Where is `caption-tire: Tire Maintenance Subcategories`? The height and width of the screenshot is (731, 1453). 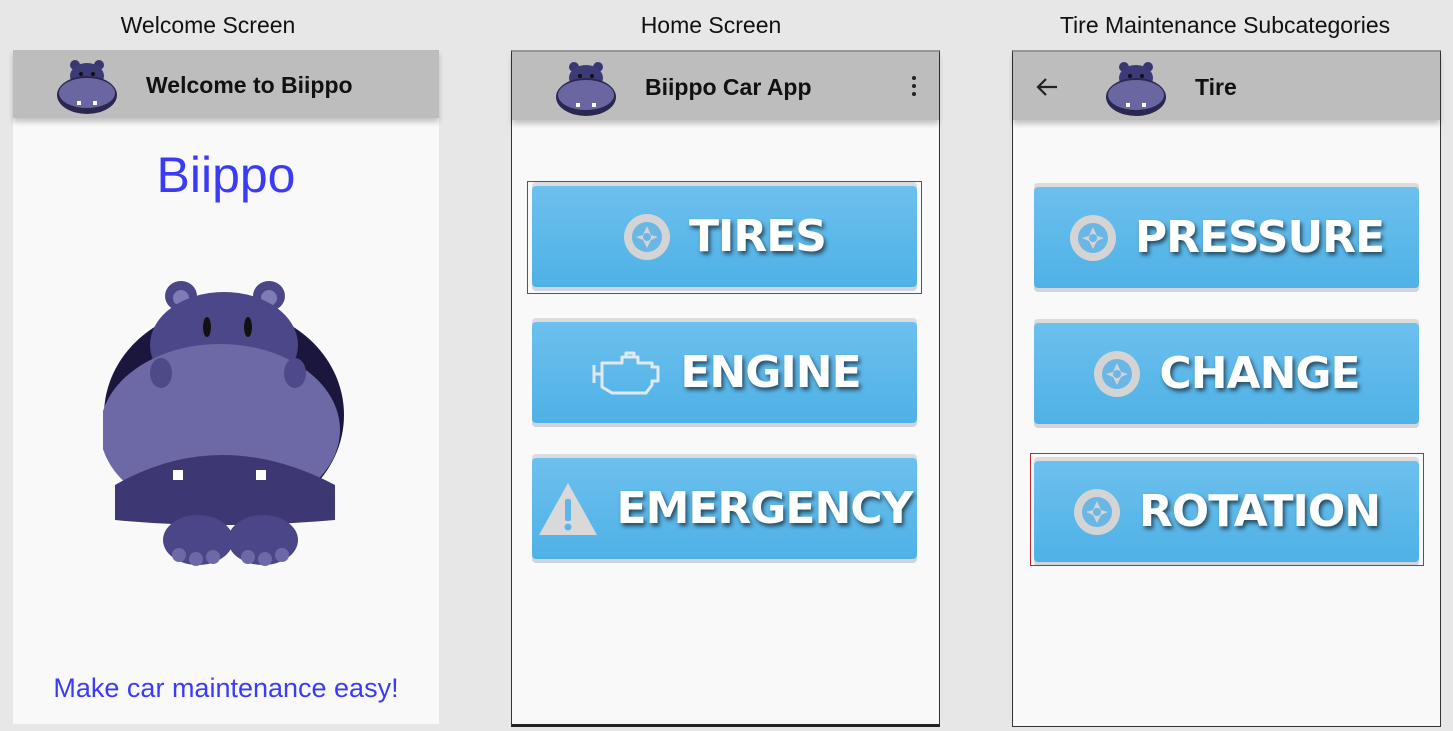 caption-tire: Tire Maintenance Subcategories is located at coordinates (1225, 25).